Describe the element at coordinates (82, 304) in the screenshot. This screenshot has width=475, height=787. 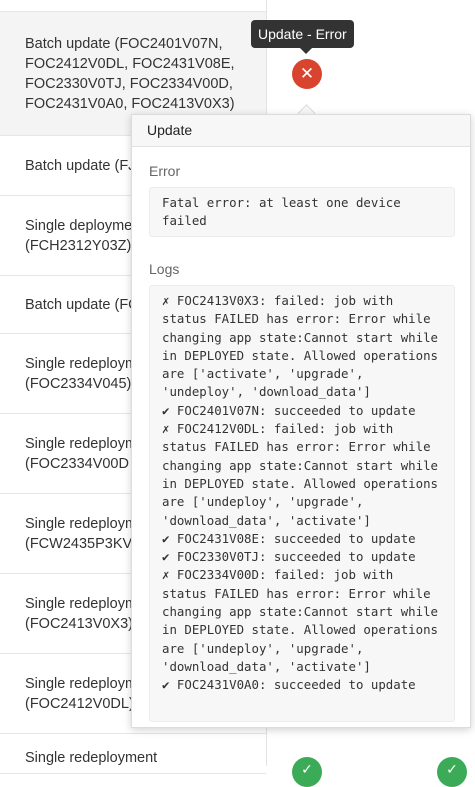
I see `job-row-label: Batch update (FC` at that location.